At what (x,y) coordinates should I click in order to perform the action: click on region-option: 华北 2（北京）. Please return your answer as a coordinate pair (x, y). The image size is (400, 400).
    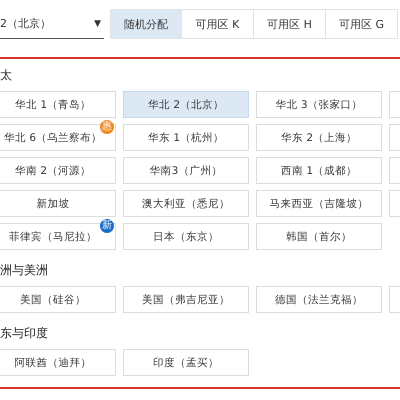
    Looking at the image, I should click on (186, 104).